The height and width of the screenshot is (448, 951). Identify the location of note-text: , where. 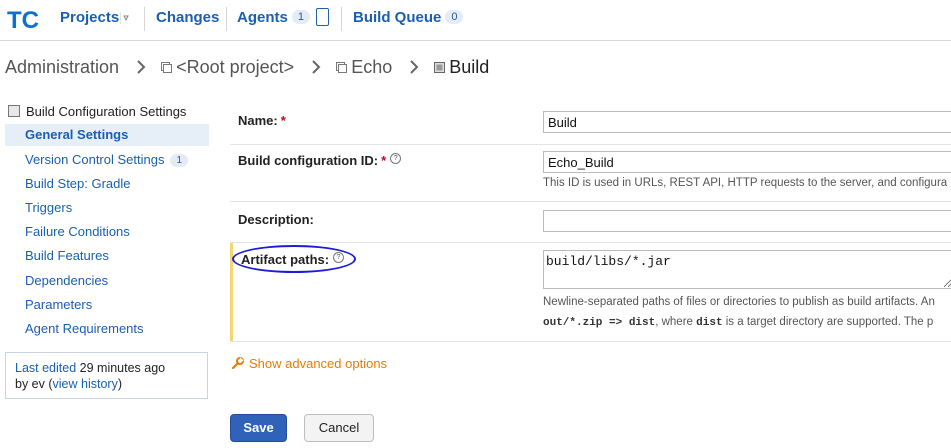
(676, 322).